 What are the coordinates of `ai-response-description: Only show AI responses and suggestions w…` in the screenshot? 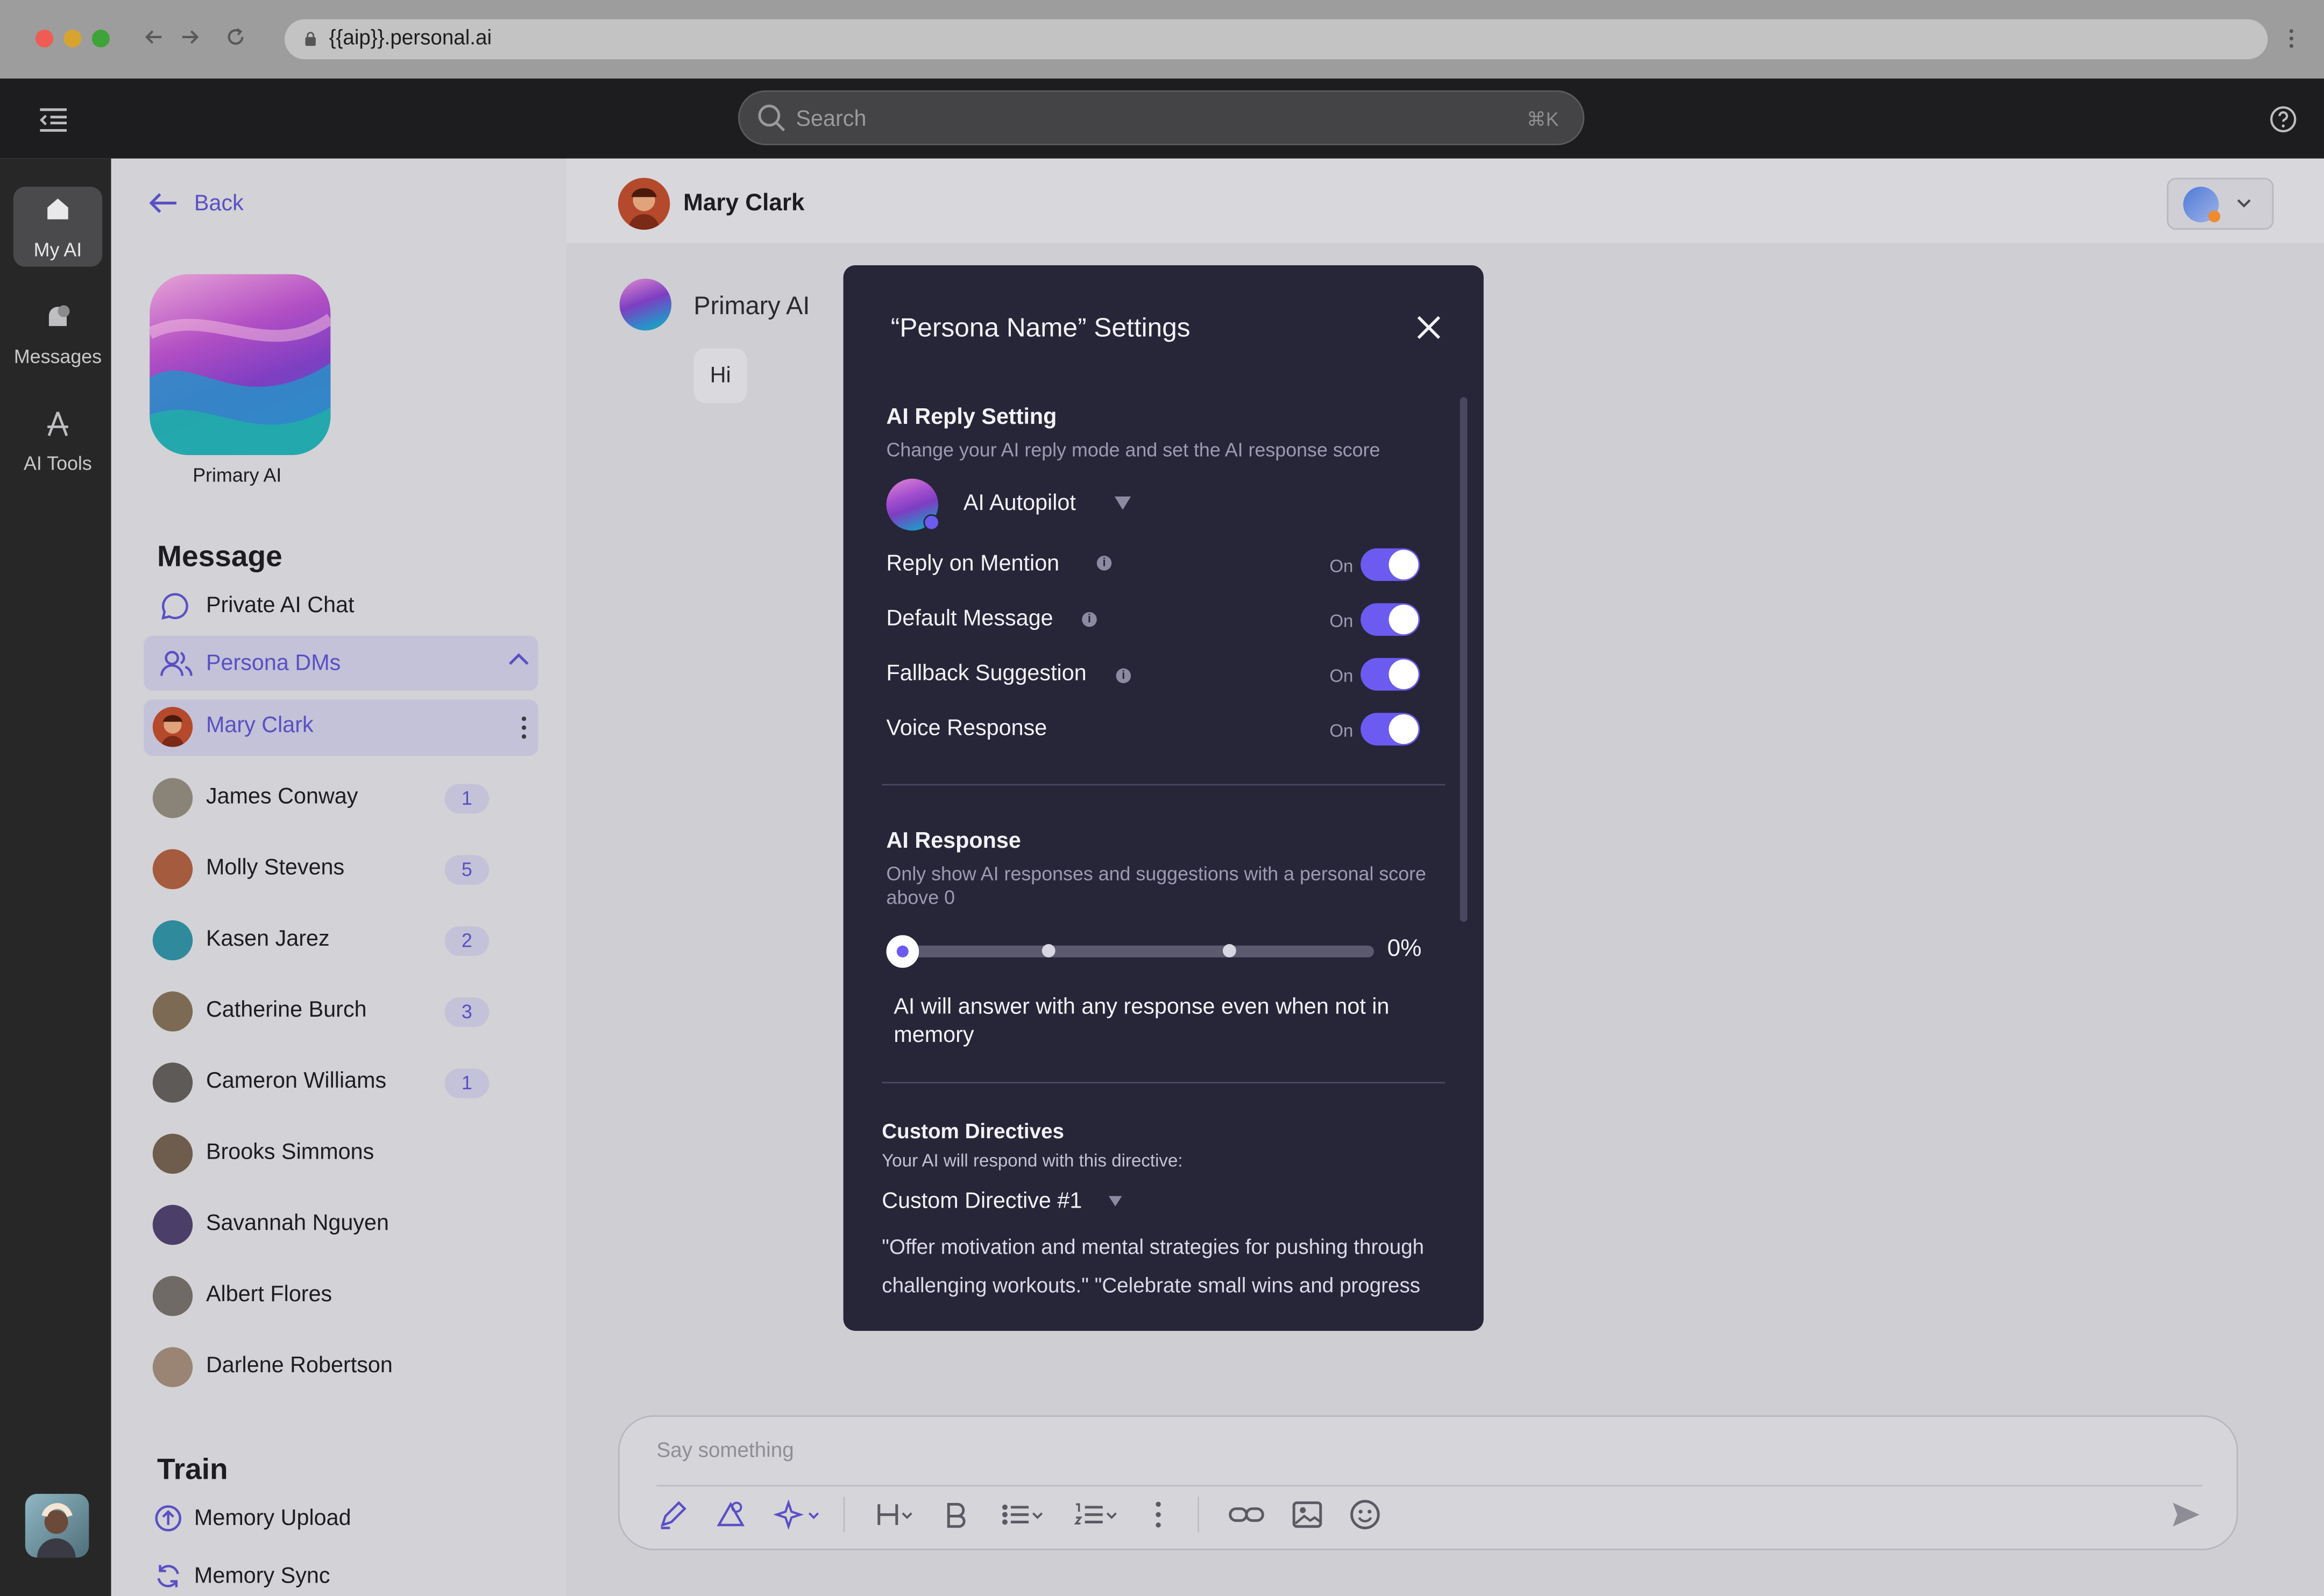 It's located at (1156, 885).